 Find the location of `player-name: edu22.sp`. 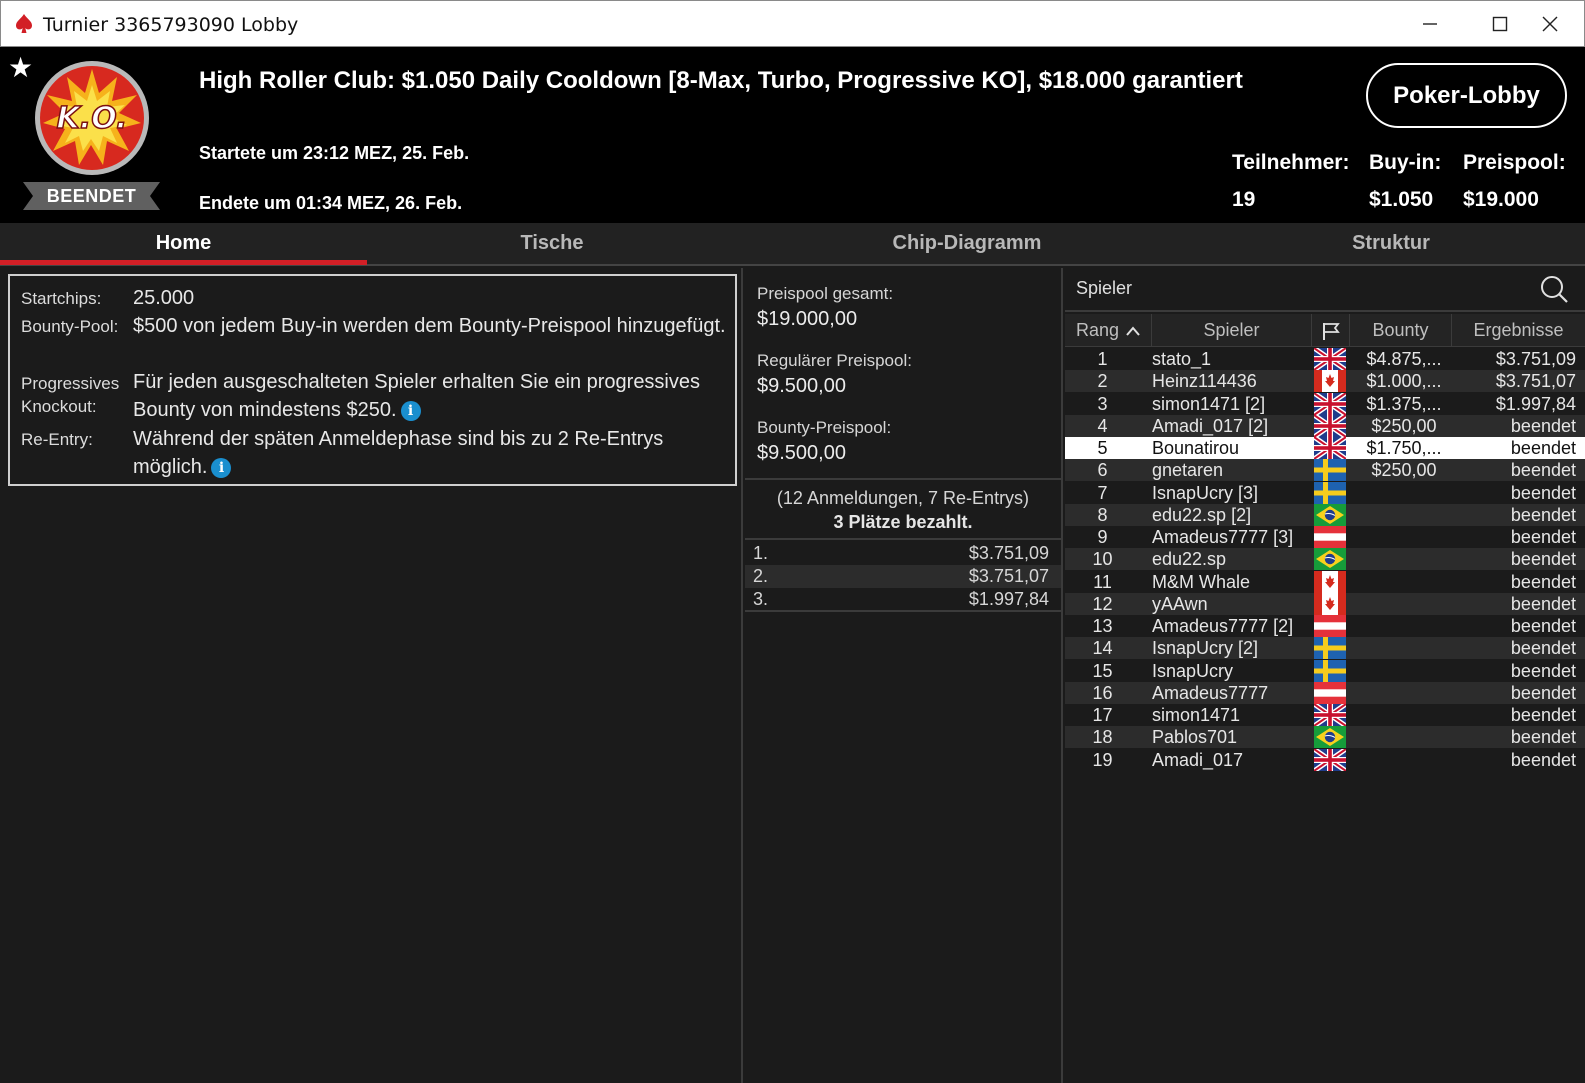

player-name: edu22.sp is located at coordinates (1189, 559).